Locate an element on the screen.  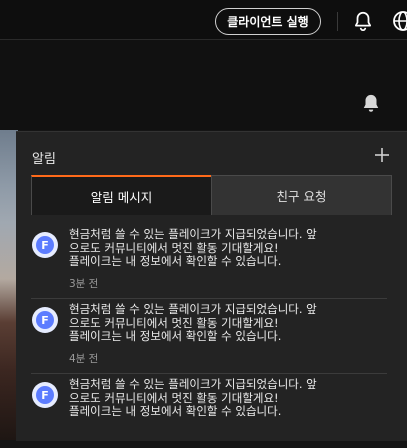
globe-icon is located at coordinates (399, 21).